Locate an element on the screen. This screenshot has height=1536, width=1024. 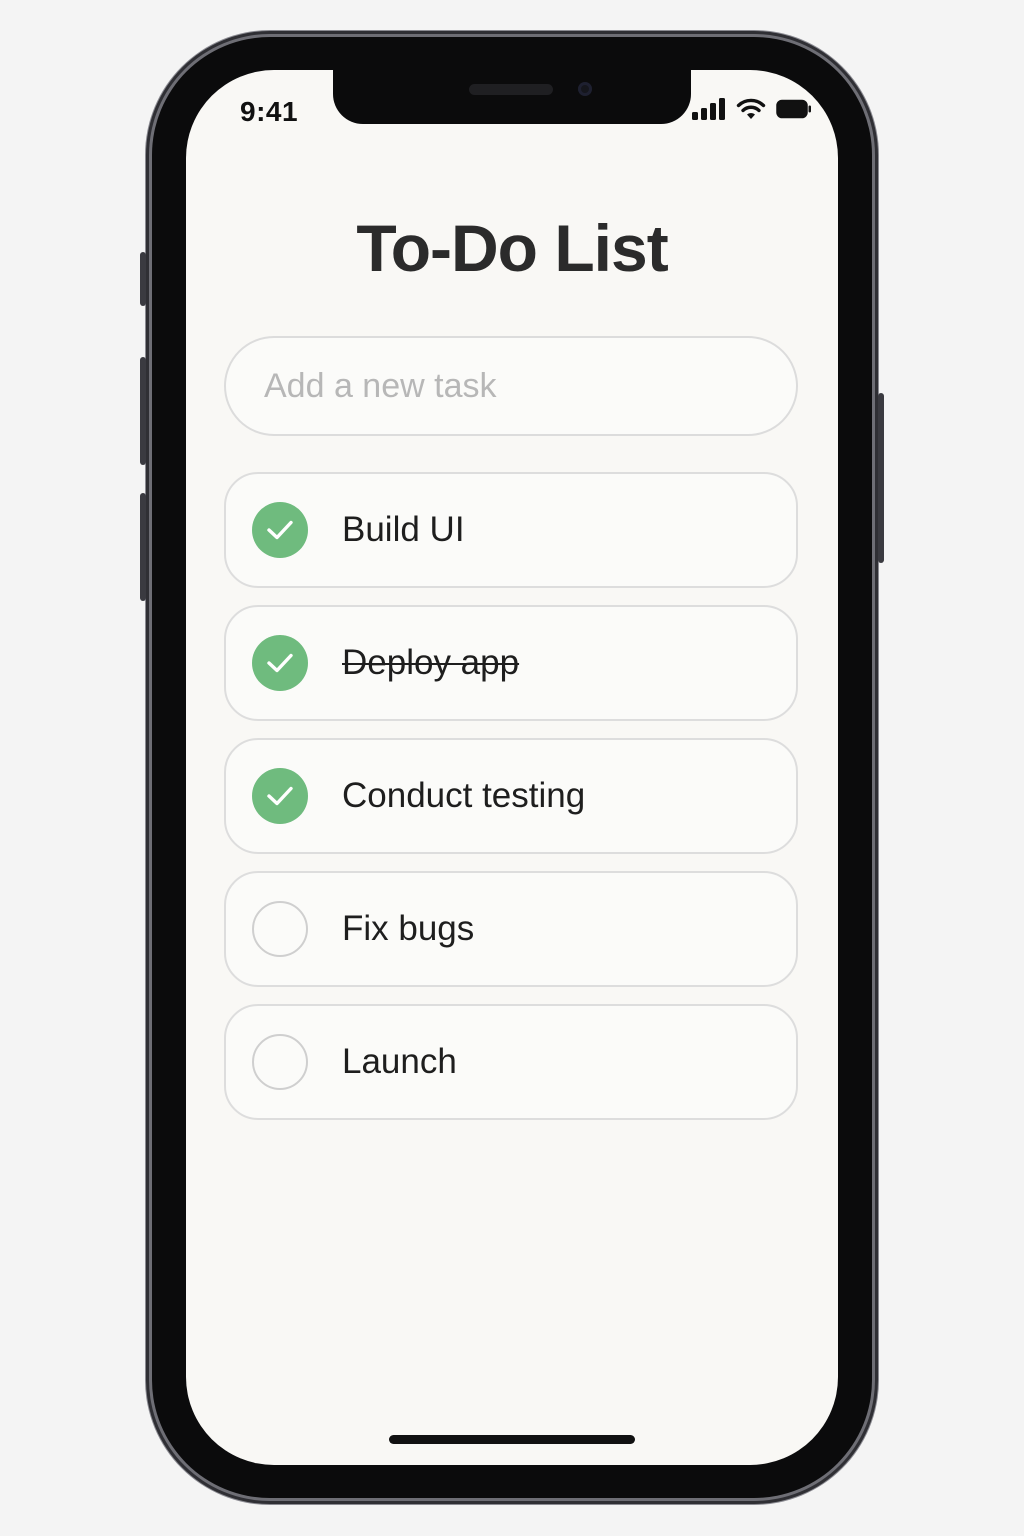
cellular-signal-icon is located at coordinates (708, 109).